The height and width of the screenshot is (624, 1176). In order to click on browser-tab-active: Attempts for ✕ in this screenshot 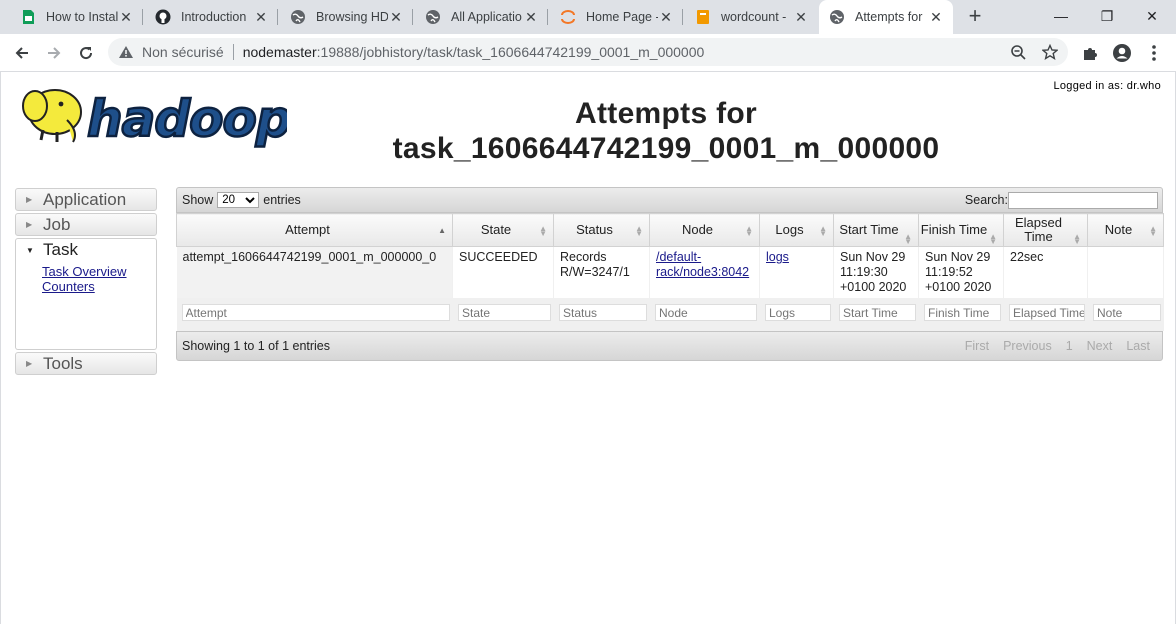, I will do `click(886, 17)`.